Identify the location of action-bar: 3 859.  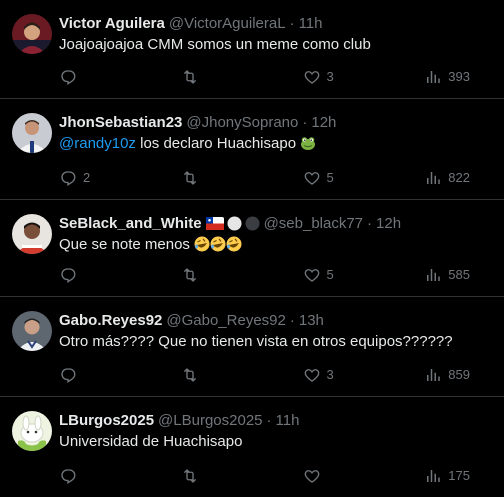
(264, 375).